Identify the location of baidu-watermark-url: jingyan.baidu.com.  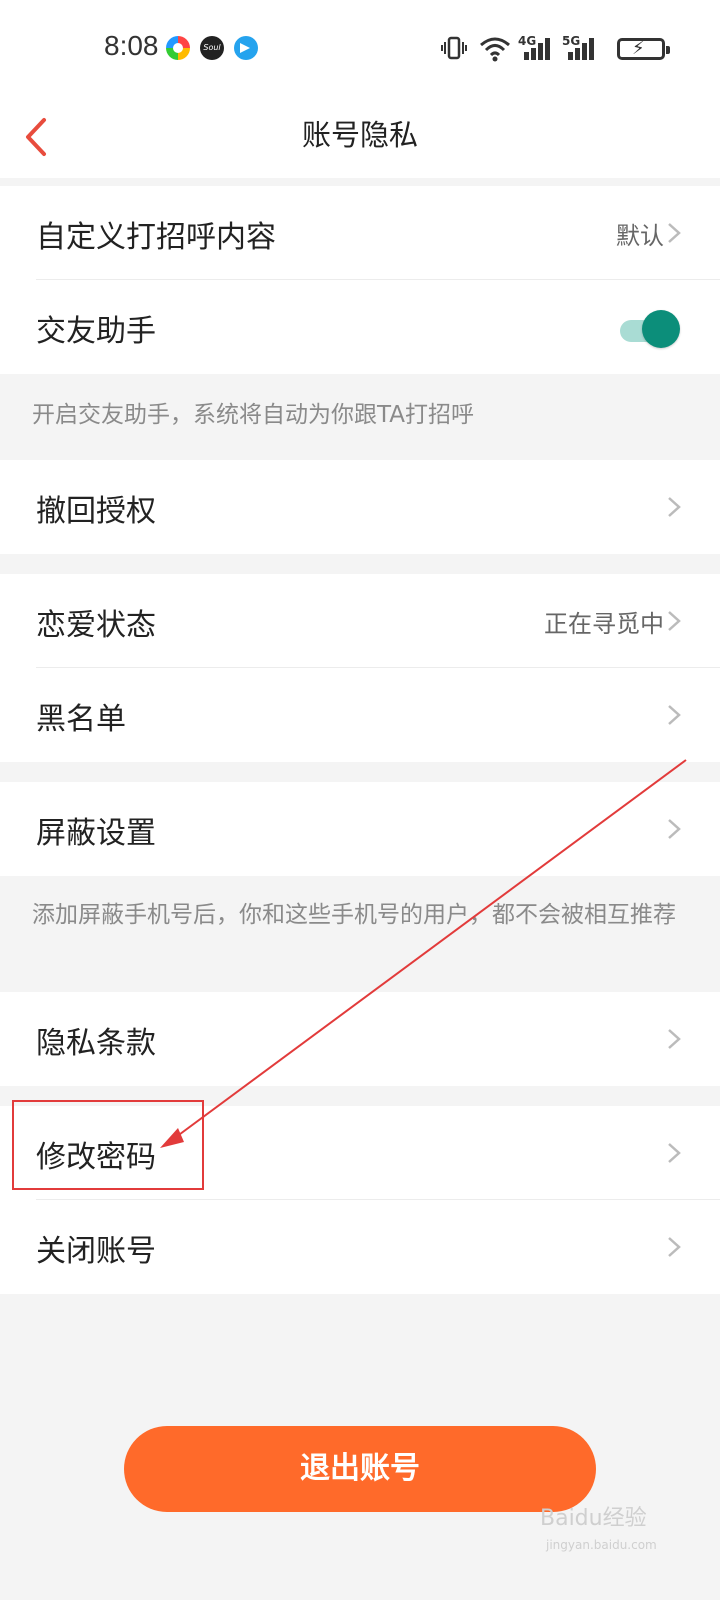
(601, 1545).